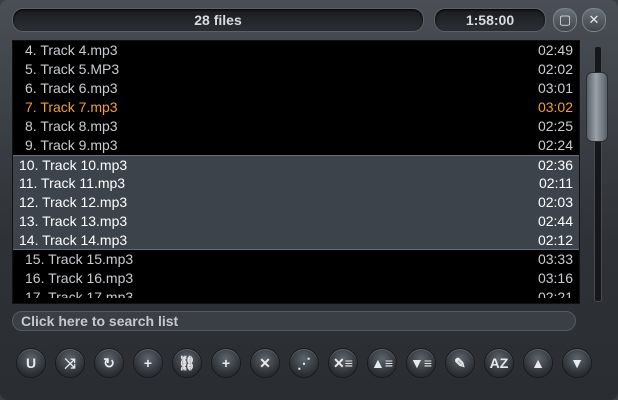 The width and height of the screenshot is (618, 400). What do you see at coordinates (296, 293) in the screenshot?
I see `track-row: 17. Track 17.mp3 02:21` at bounding box center [296, 293].